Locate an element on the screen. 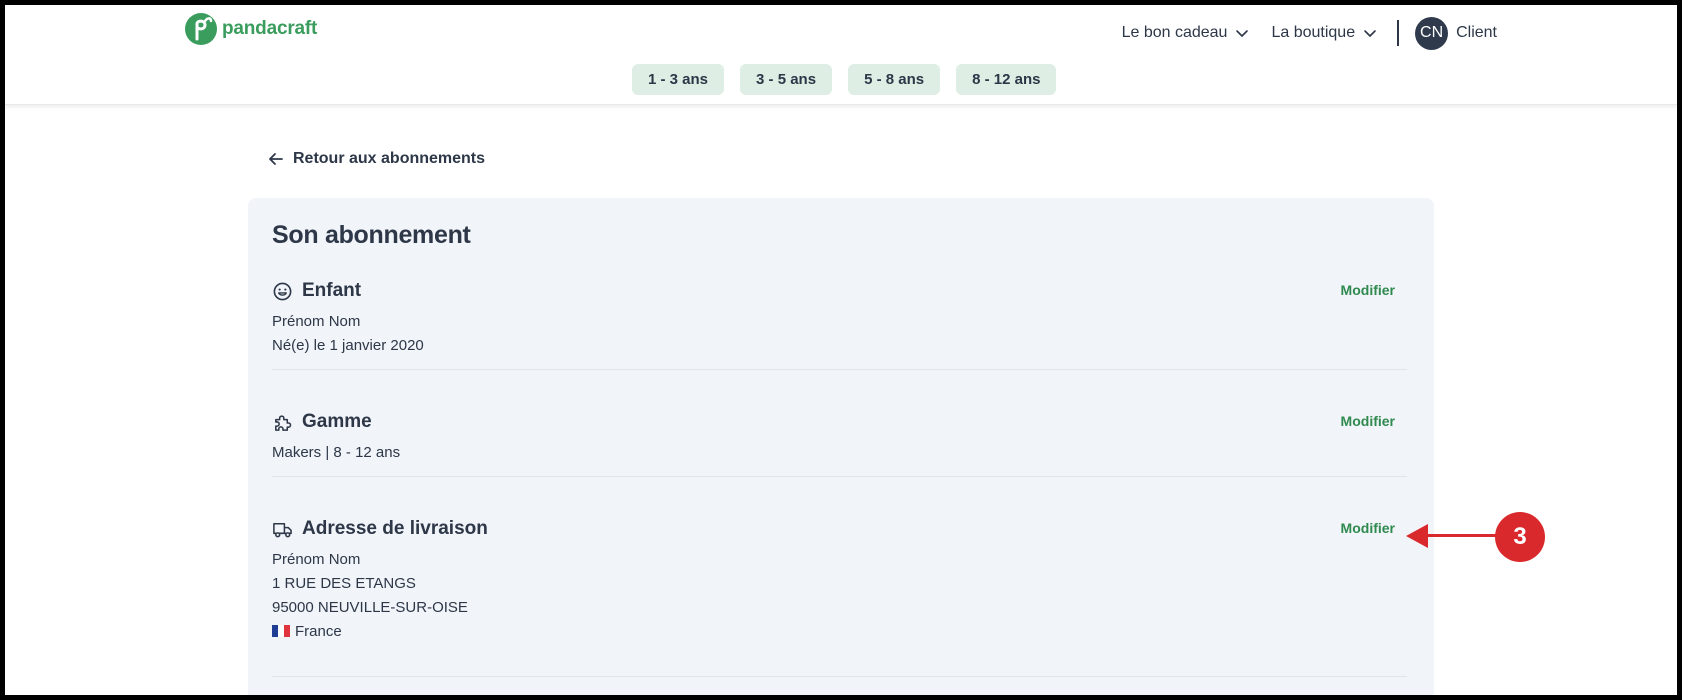 This screenshot has width=1682, height=700. modify-gamme-button: Modifier is located at coordinates (1368, 421).